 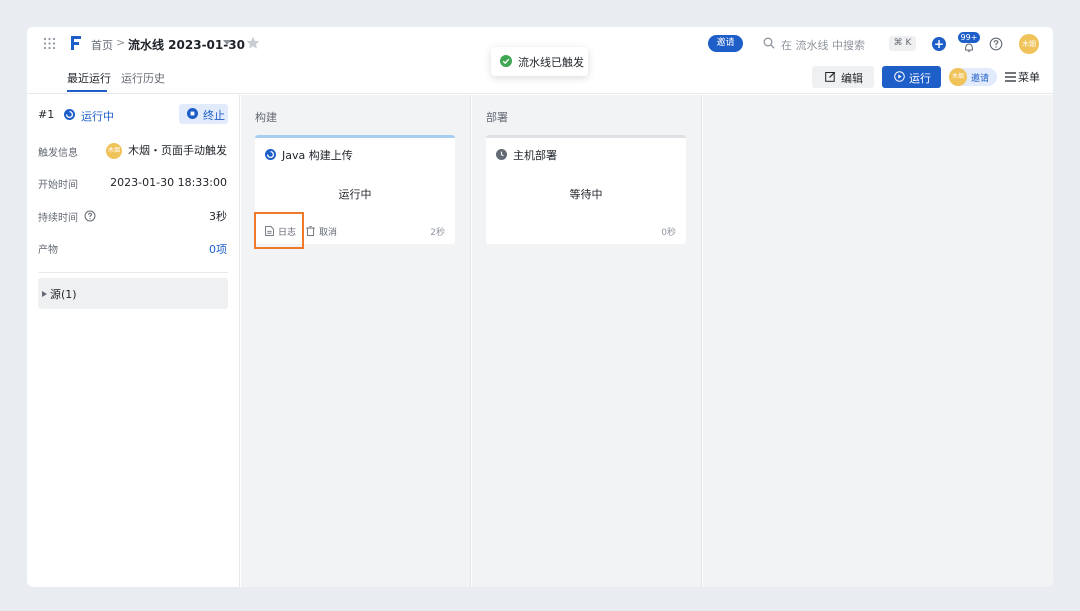 What do you see at coordinates (902, 43) in the screenshot?
I see `shortcut-badge: ⌘ K` at bounding box center [902, 43].